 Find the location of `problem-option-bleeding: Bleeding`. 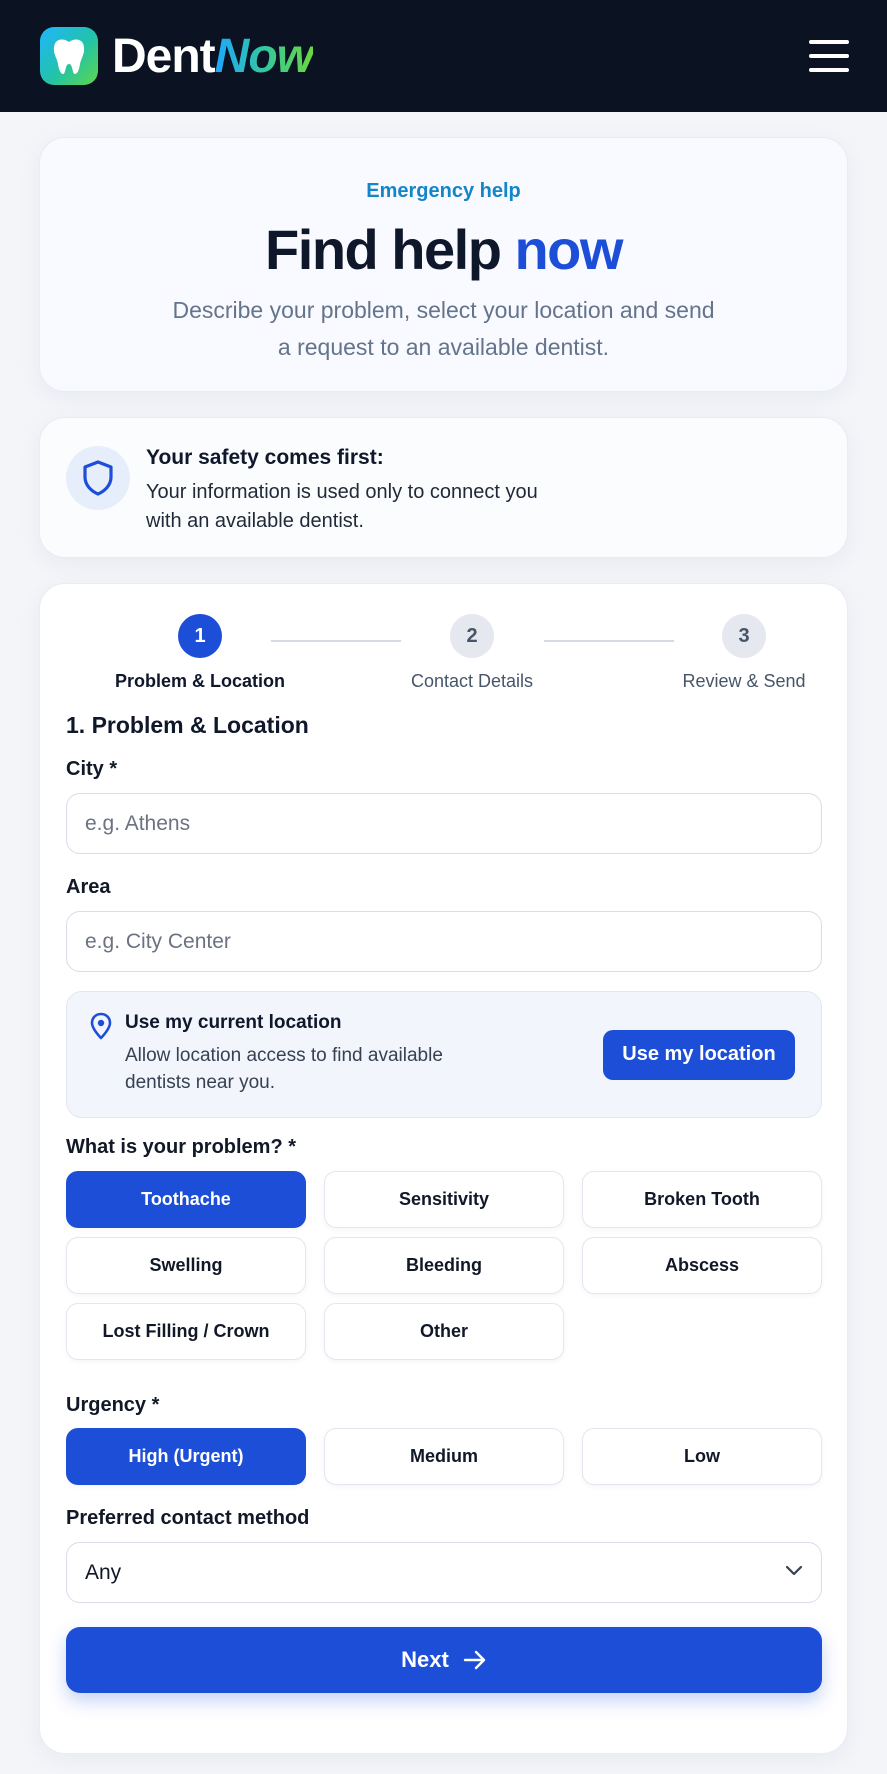

problem-option-bleeding: Bleeding is located at coordinates (444, 1265).